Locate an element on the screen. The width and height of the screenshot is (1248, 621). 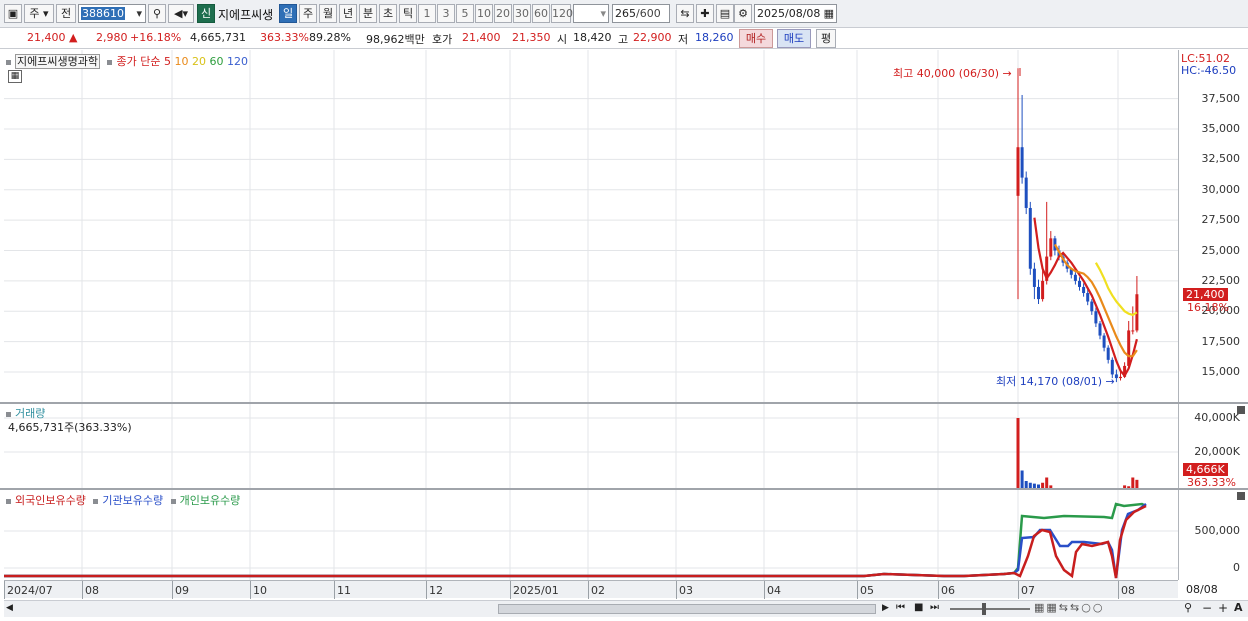
ma-20-label: 20 is located at coordinates (199, 61).